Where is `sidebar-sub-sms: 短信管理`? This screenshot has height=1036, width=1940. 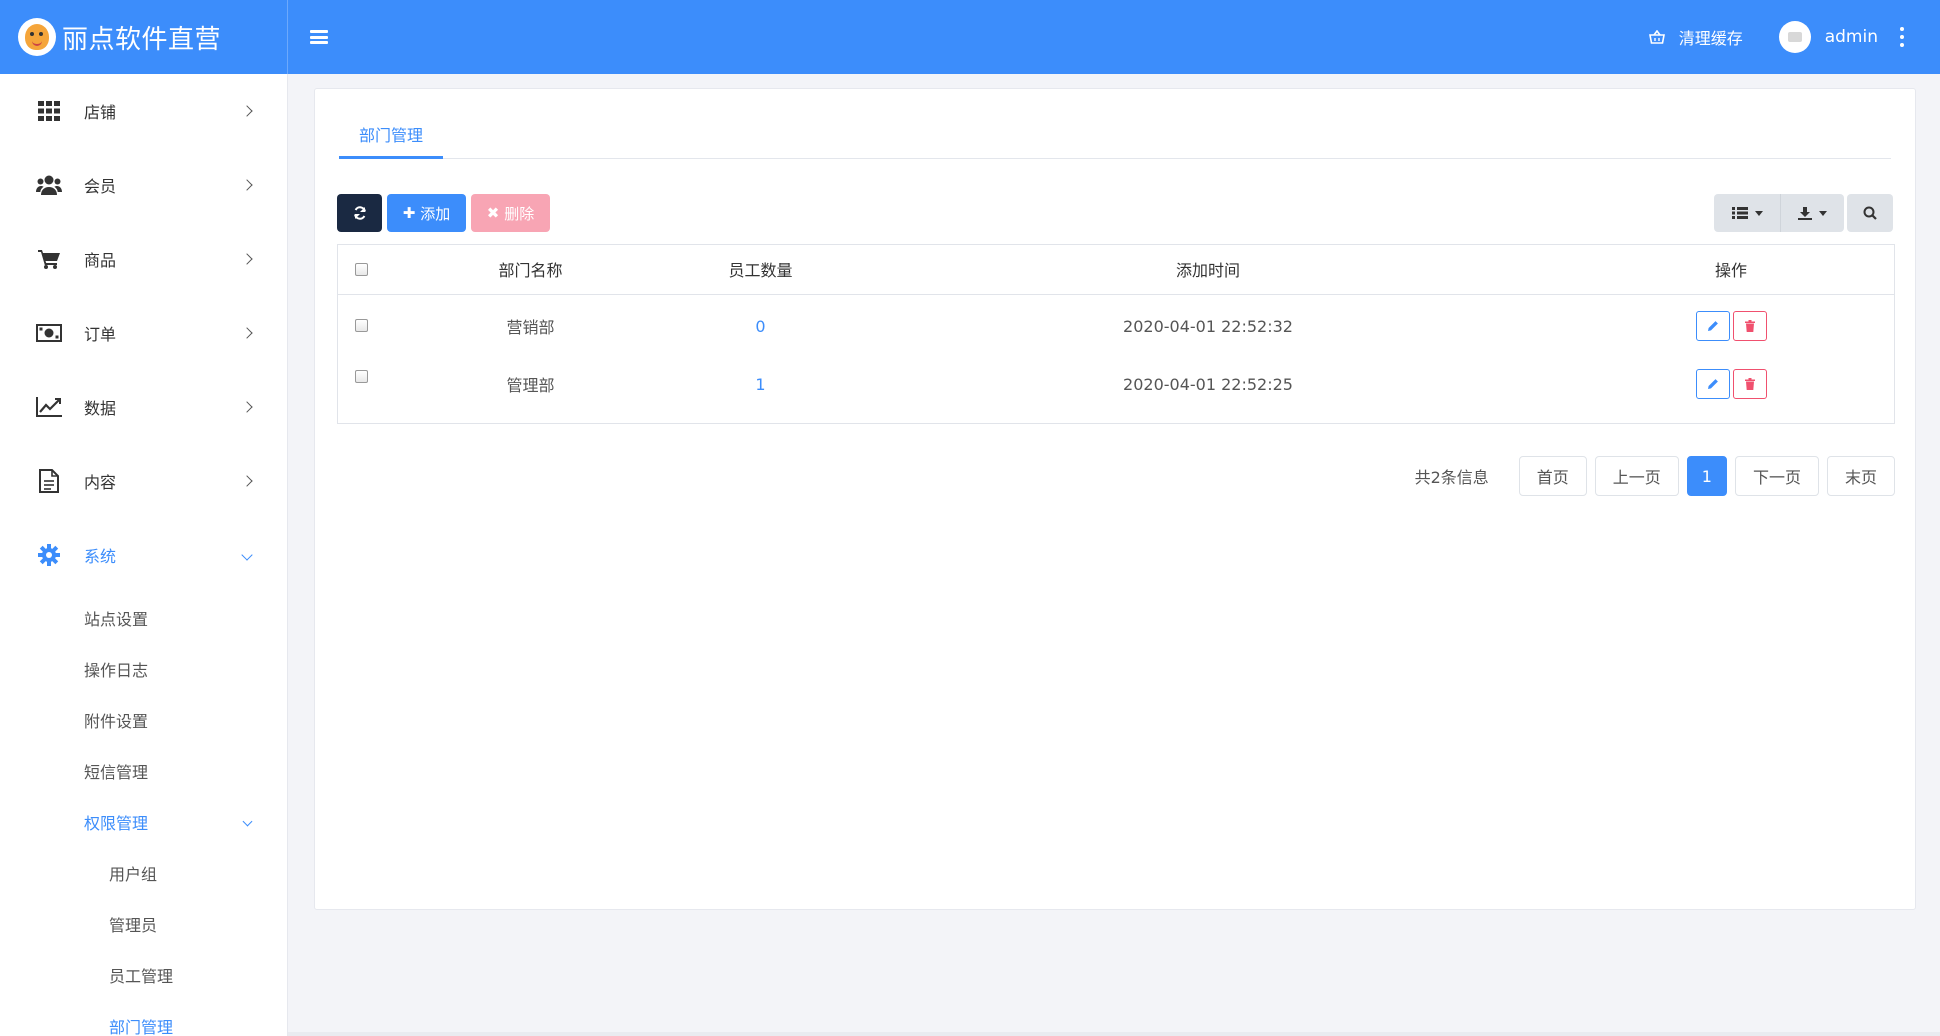 sidebar-sub-sms: 短信管理 is located at coordinates (143, 770).